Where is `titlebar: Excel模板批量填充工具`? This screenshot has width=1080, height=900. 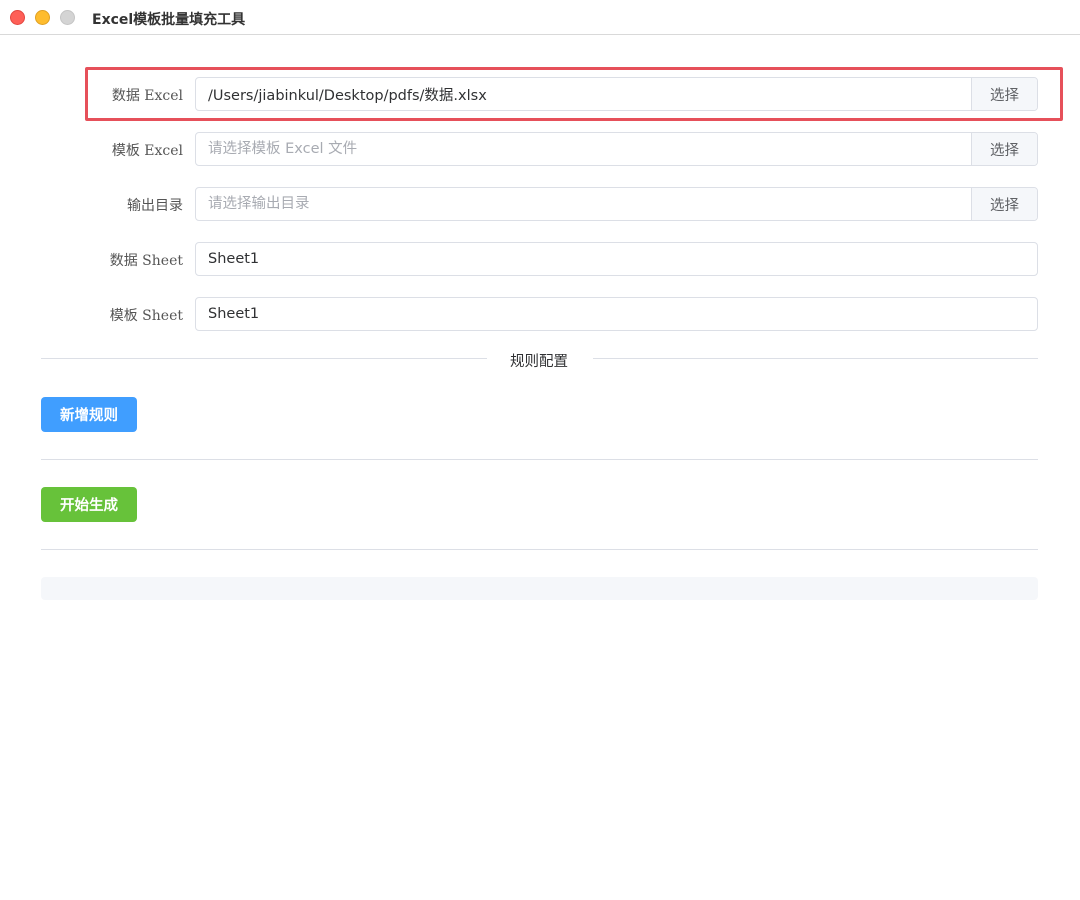 titlebar: Excel模板批量填充工具 is located at coordinates (540, 17).